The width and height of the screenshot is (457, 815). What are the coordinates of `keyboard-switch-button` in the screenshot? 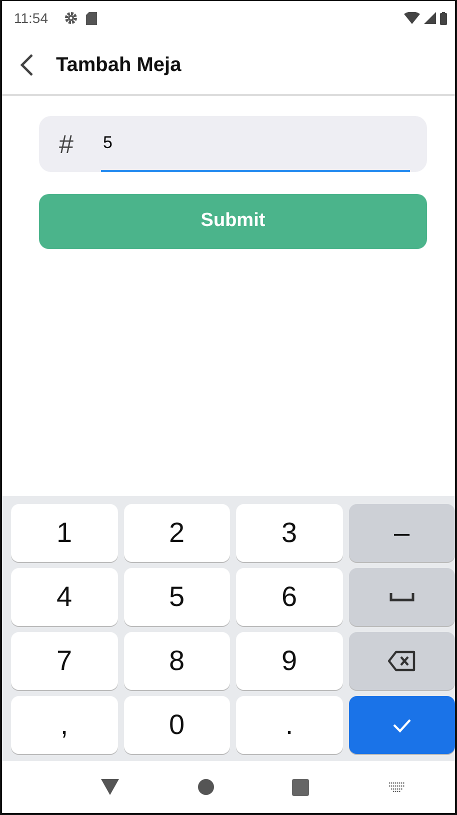 It's located at (397, 787).